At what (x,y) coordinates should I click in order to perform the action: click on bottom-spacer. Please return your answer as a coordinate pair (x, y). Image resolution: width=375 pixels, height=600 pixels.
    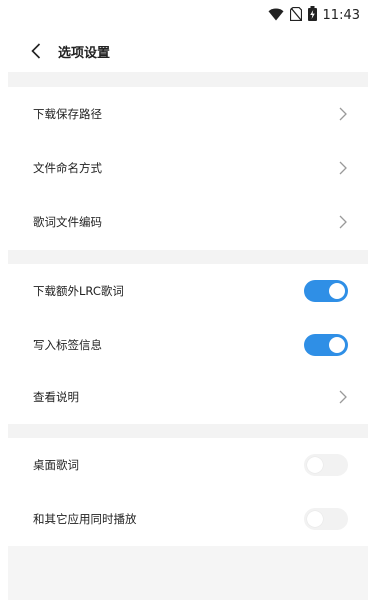
    Looking at the image, I should click on (188, 573).